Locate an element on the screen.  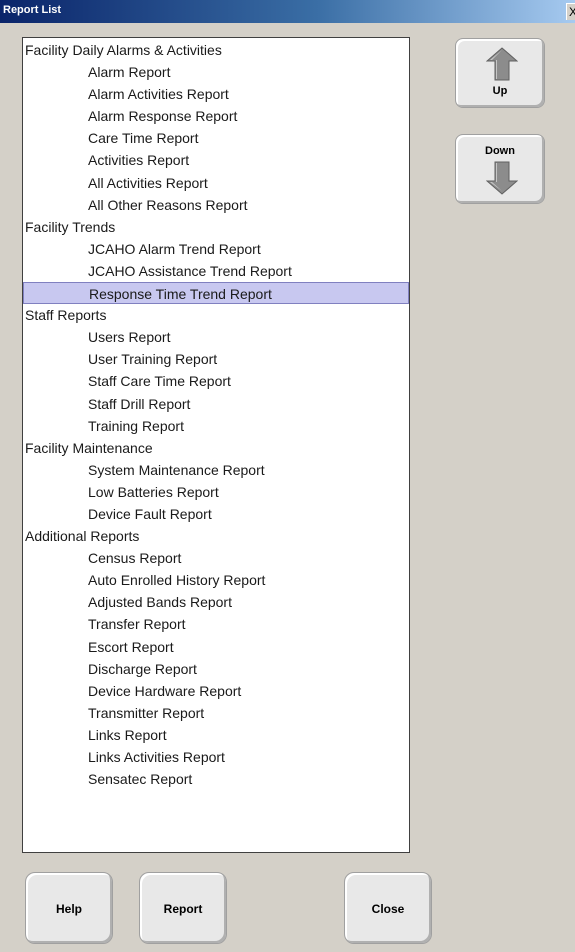
list-item: Device Hardware Report is located at coordinates (216, 691).